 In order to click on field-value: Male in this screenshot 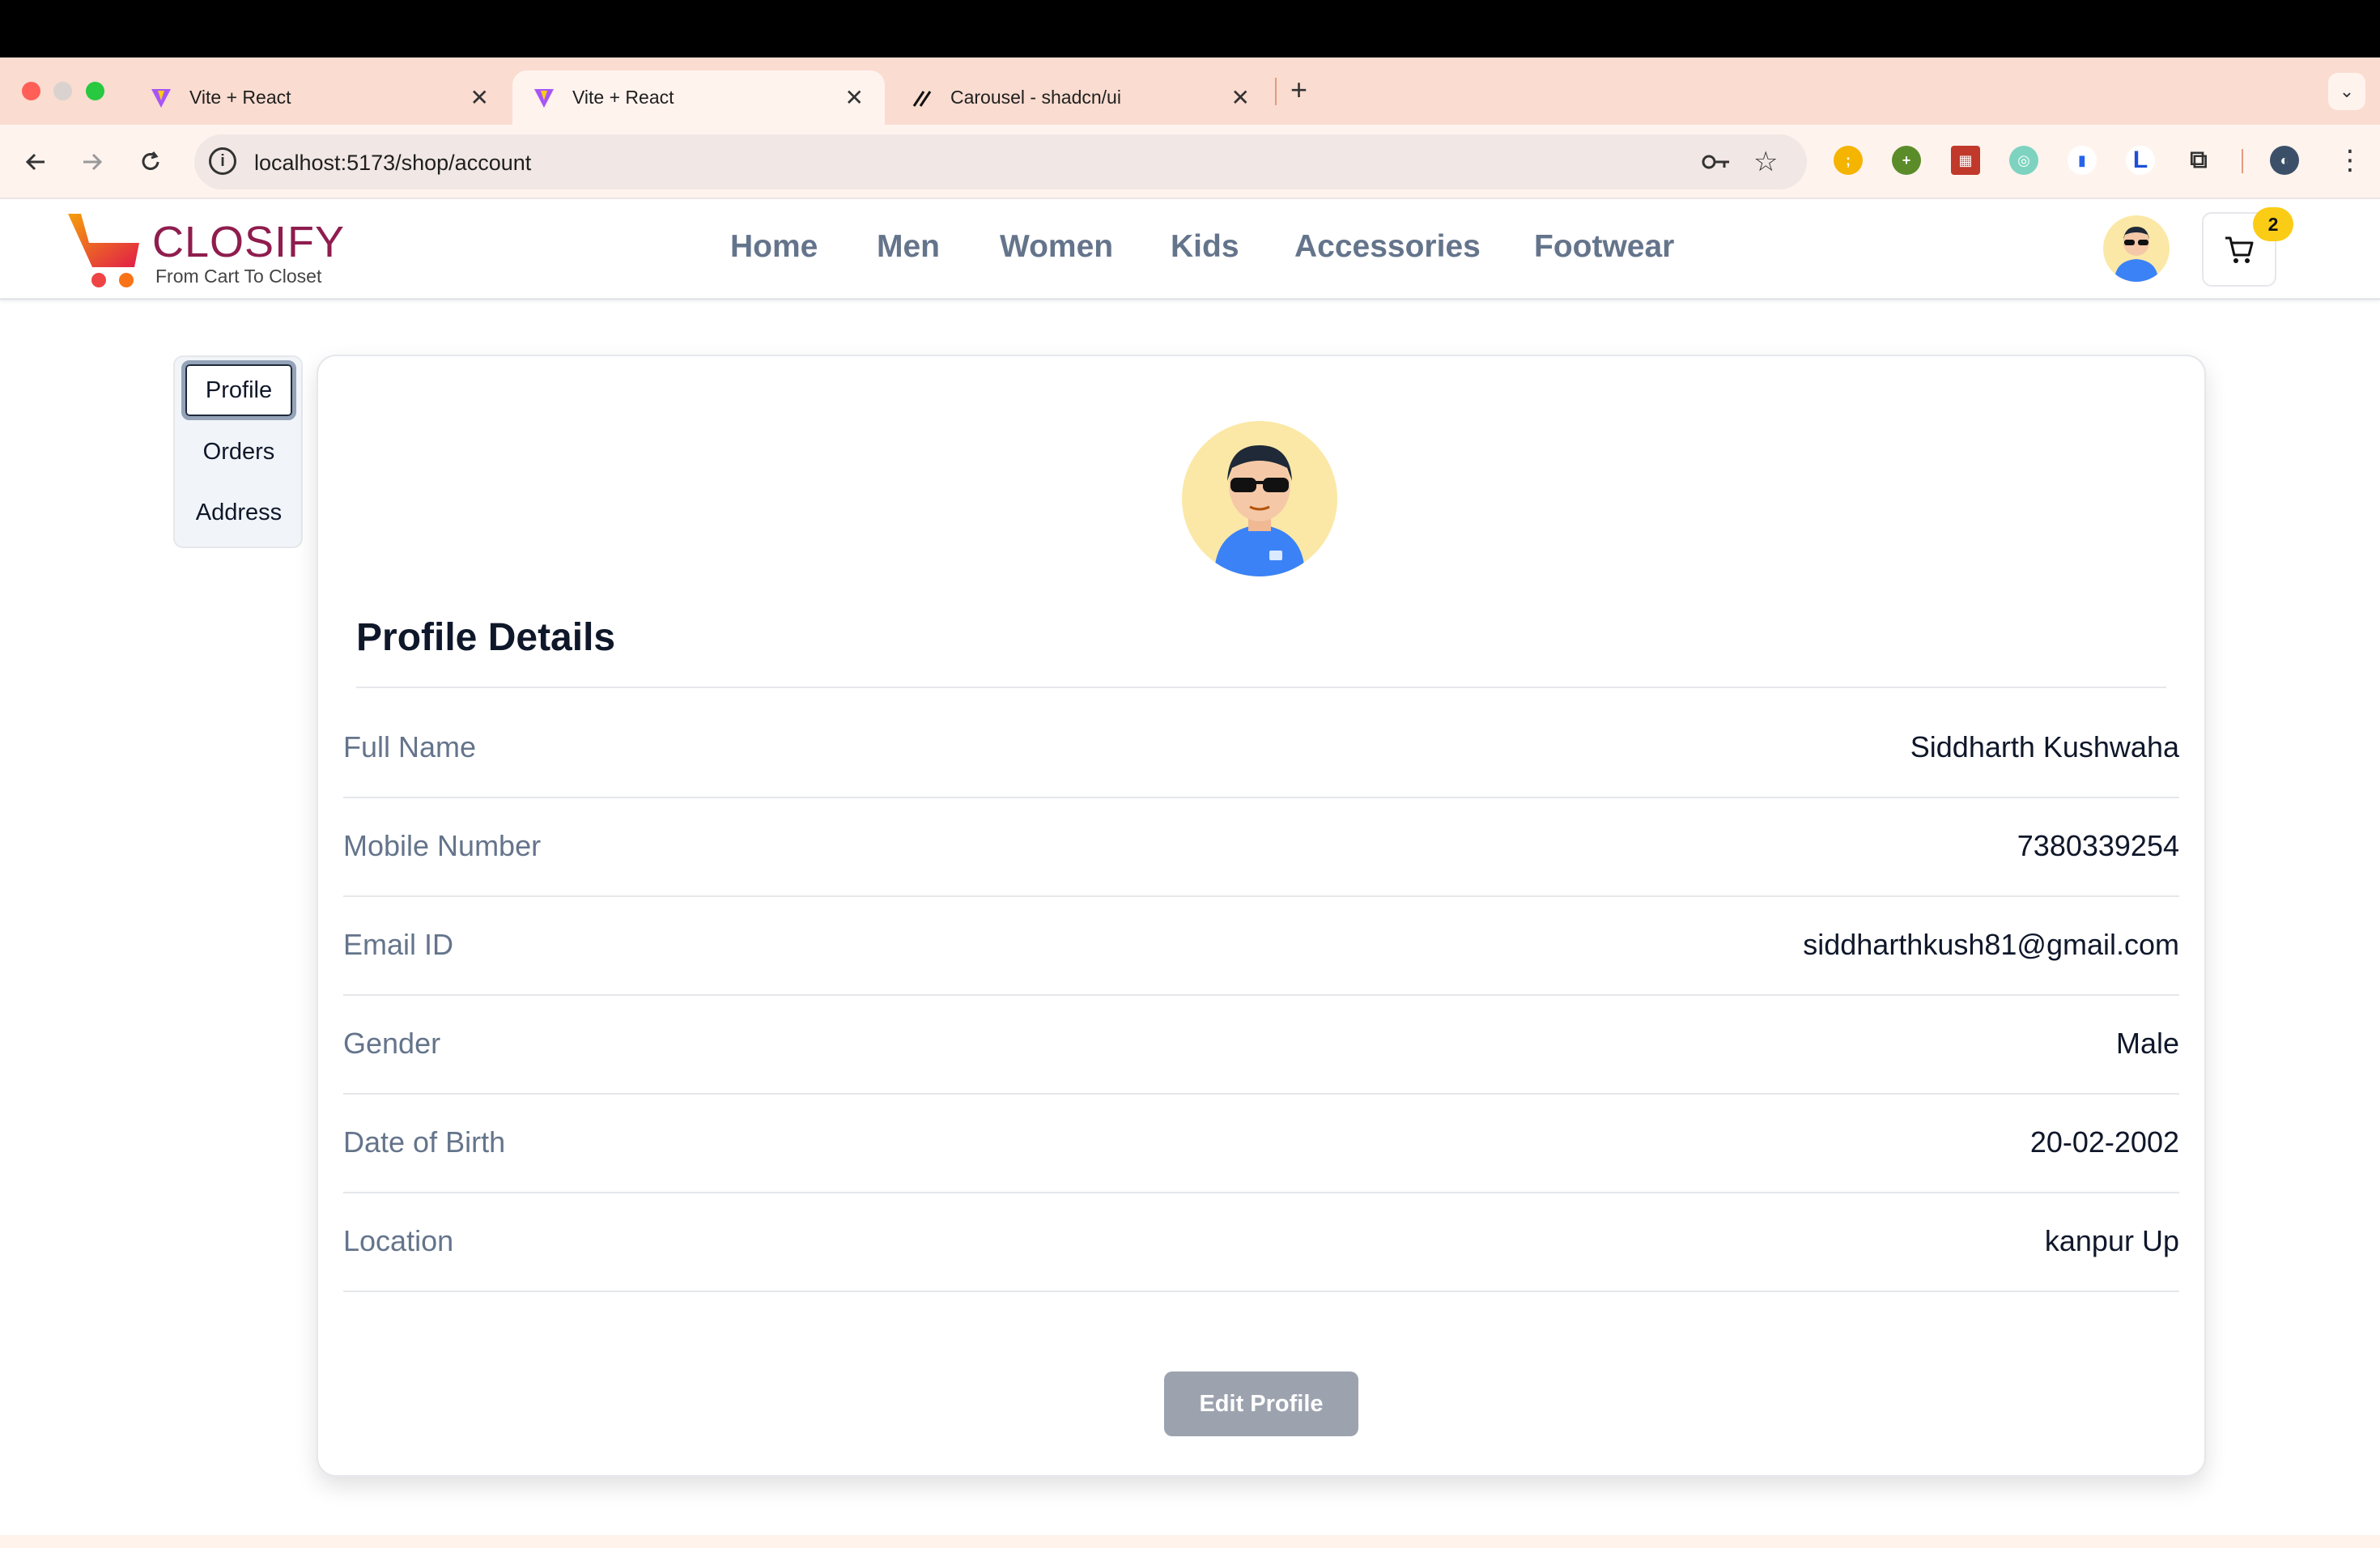, I will do `click(2147, 1043)`.